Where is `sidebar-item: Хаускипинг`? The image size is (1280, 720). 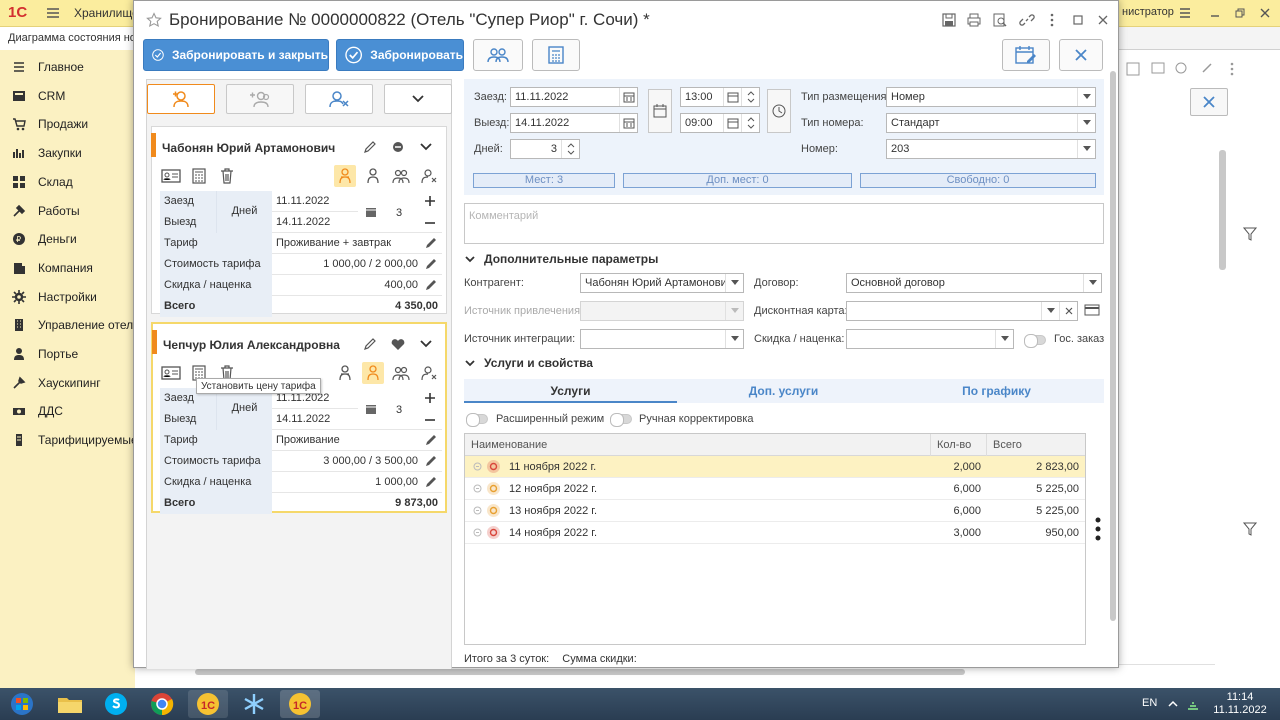
sidebar-item: Хаускипинг is located at coordinates (67, 383).